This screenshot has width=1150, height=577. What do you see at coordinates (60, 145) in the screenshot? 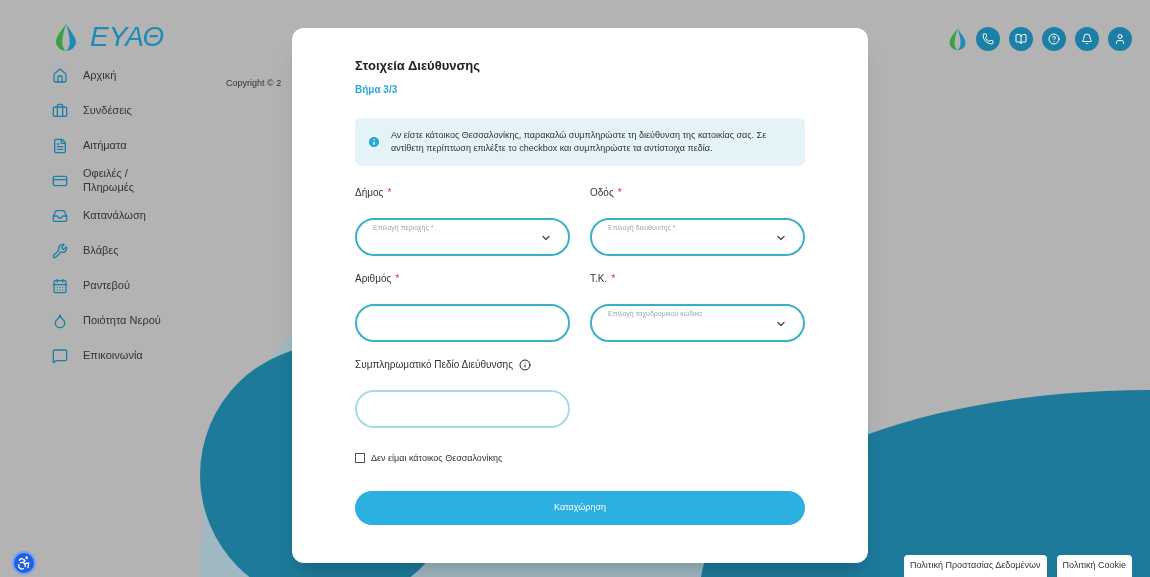
I see `document-icon` at bounding box center [60, 145].